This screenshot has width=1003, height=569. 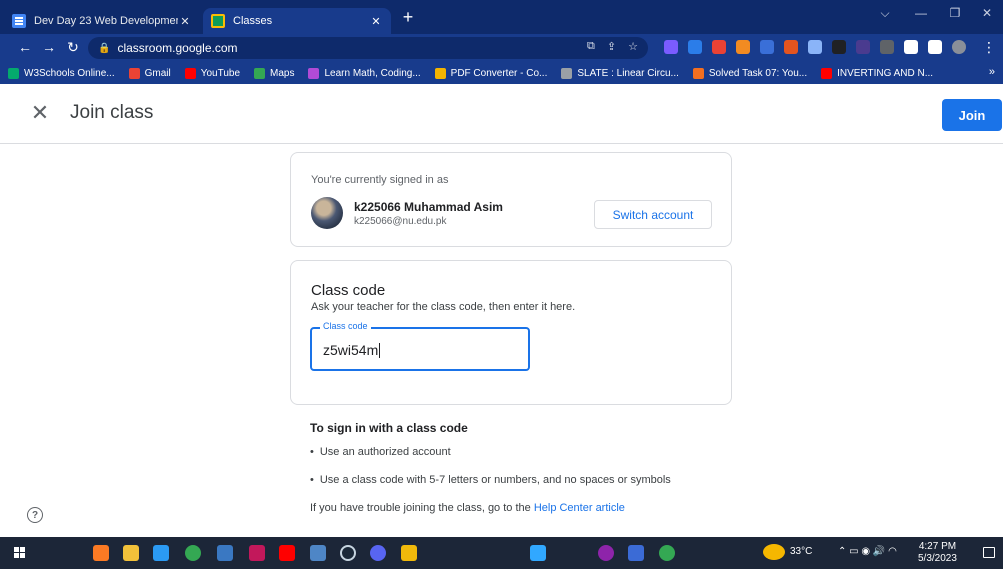 What do you see at coordinates (989, 552) in the screenshot?
I see `notification-icon` at bounding box center [989, 552].